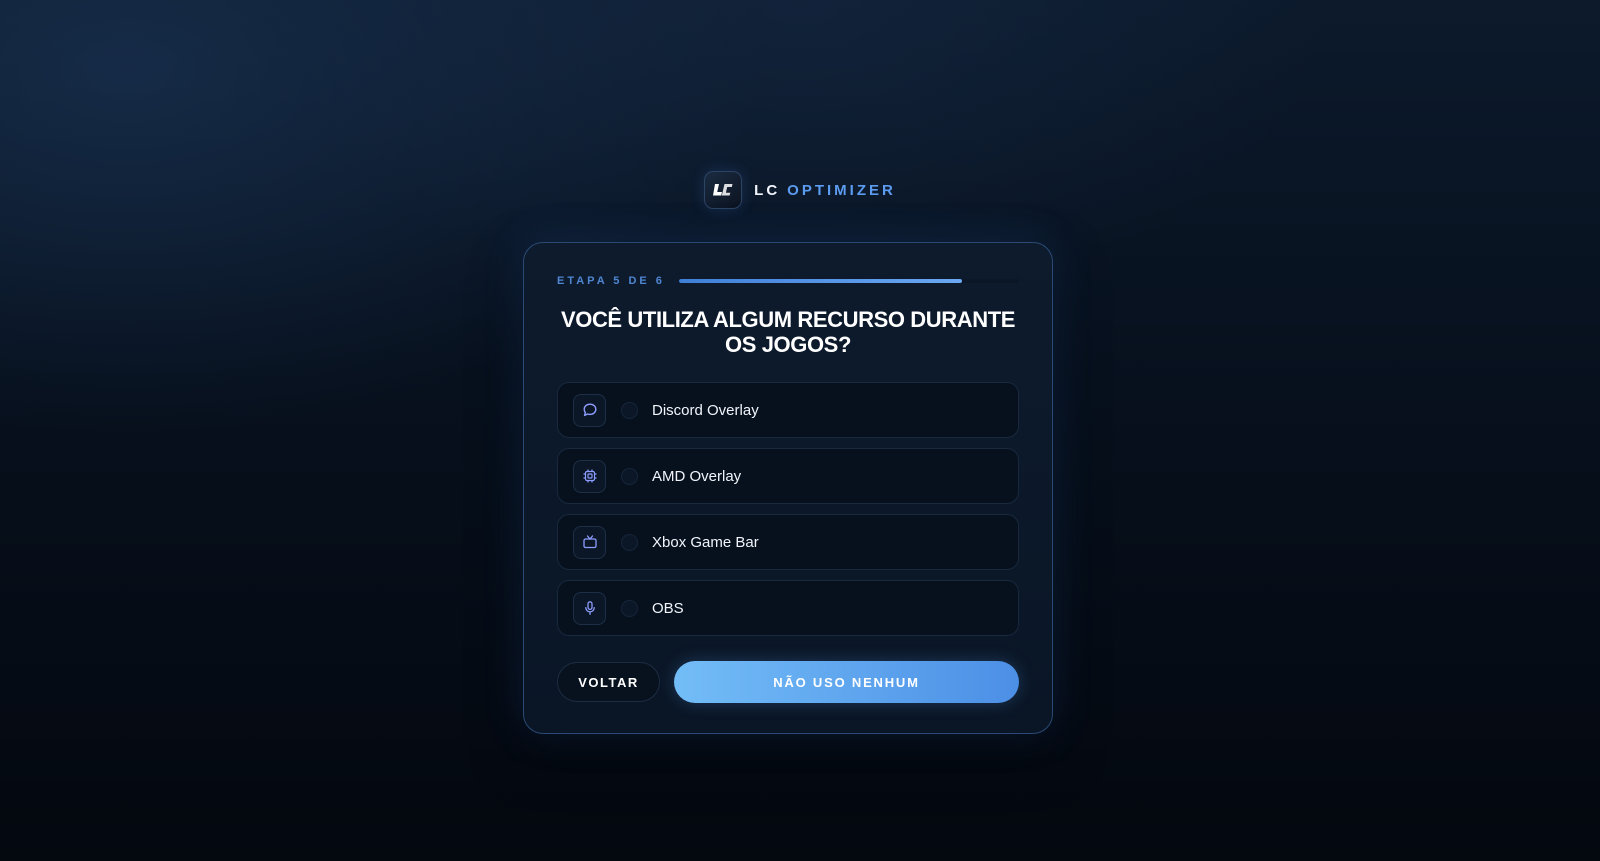 The width and height of the screenshot is (1600, 861). I want to click on brand-name-primary: LC, so click(767, 190).